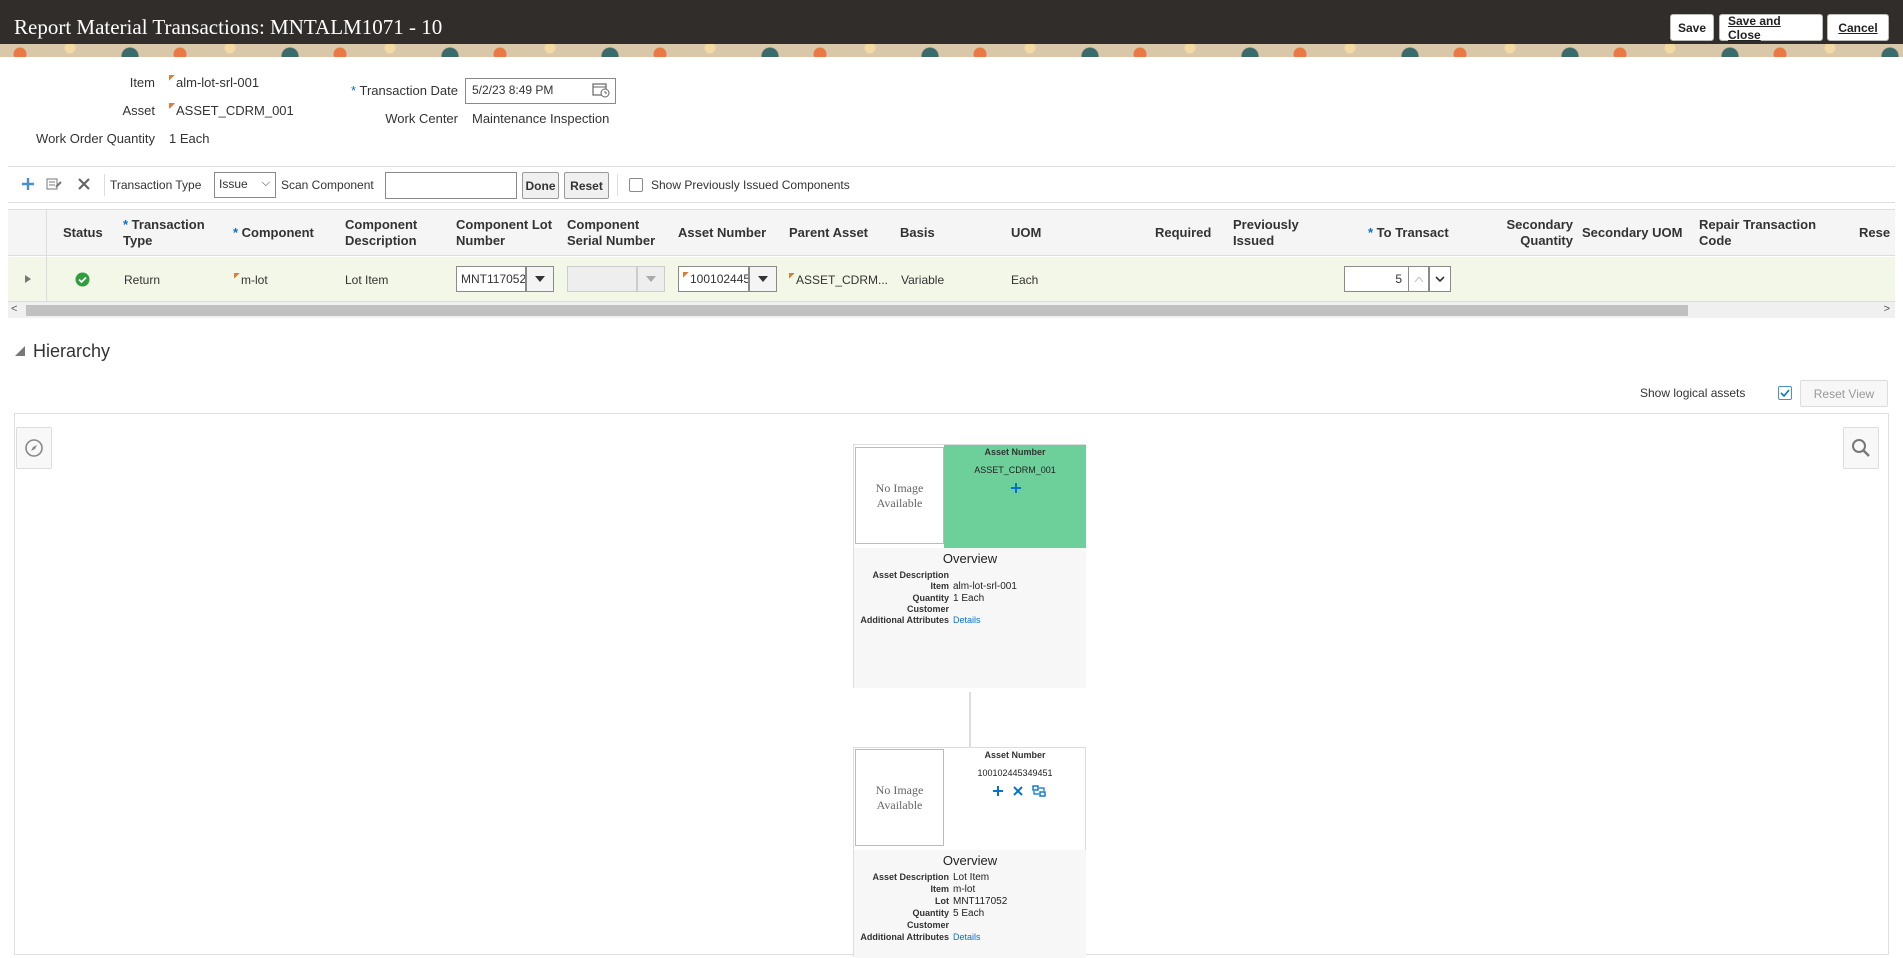 The image size is (1903, 958). I want to click on column-uom: UOM, so click(1026, 233).